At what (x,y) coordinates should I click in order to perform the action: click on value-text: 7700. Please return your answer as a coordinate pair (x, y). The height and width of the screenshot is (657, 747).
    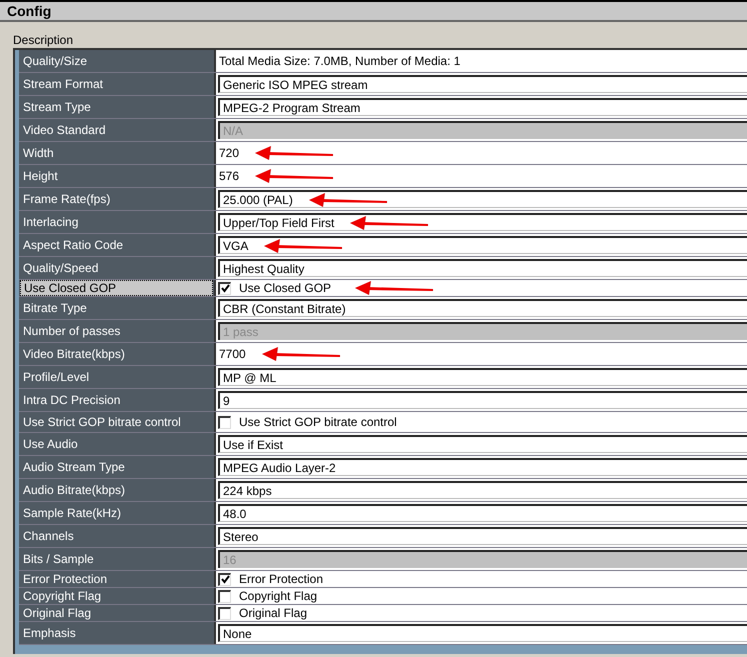
    Looking at the image, I should click on (232, 354).